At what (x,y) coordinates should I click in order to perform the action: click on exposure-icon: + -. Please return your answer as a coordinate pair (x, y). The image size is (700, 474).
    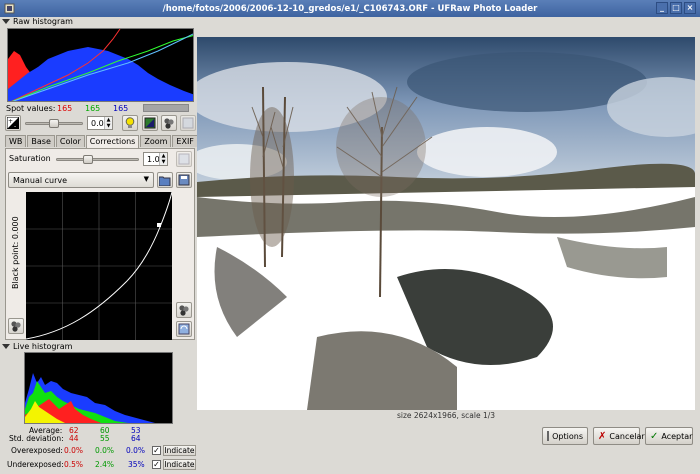
    Looking at the image, I should click on (13, 123).